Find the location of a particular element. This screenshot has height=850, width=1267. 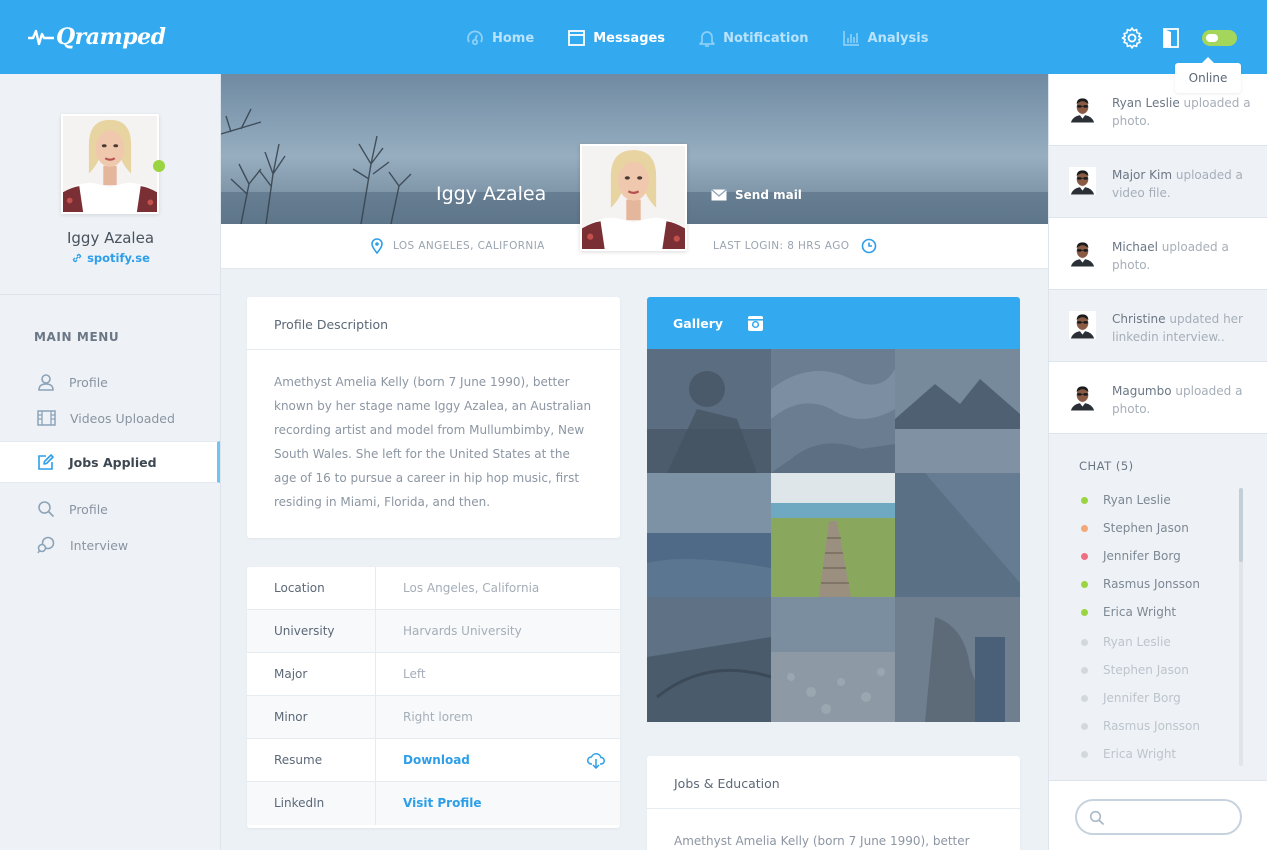

nav-home-label: Home is located at coordinates (513, 38).